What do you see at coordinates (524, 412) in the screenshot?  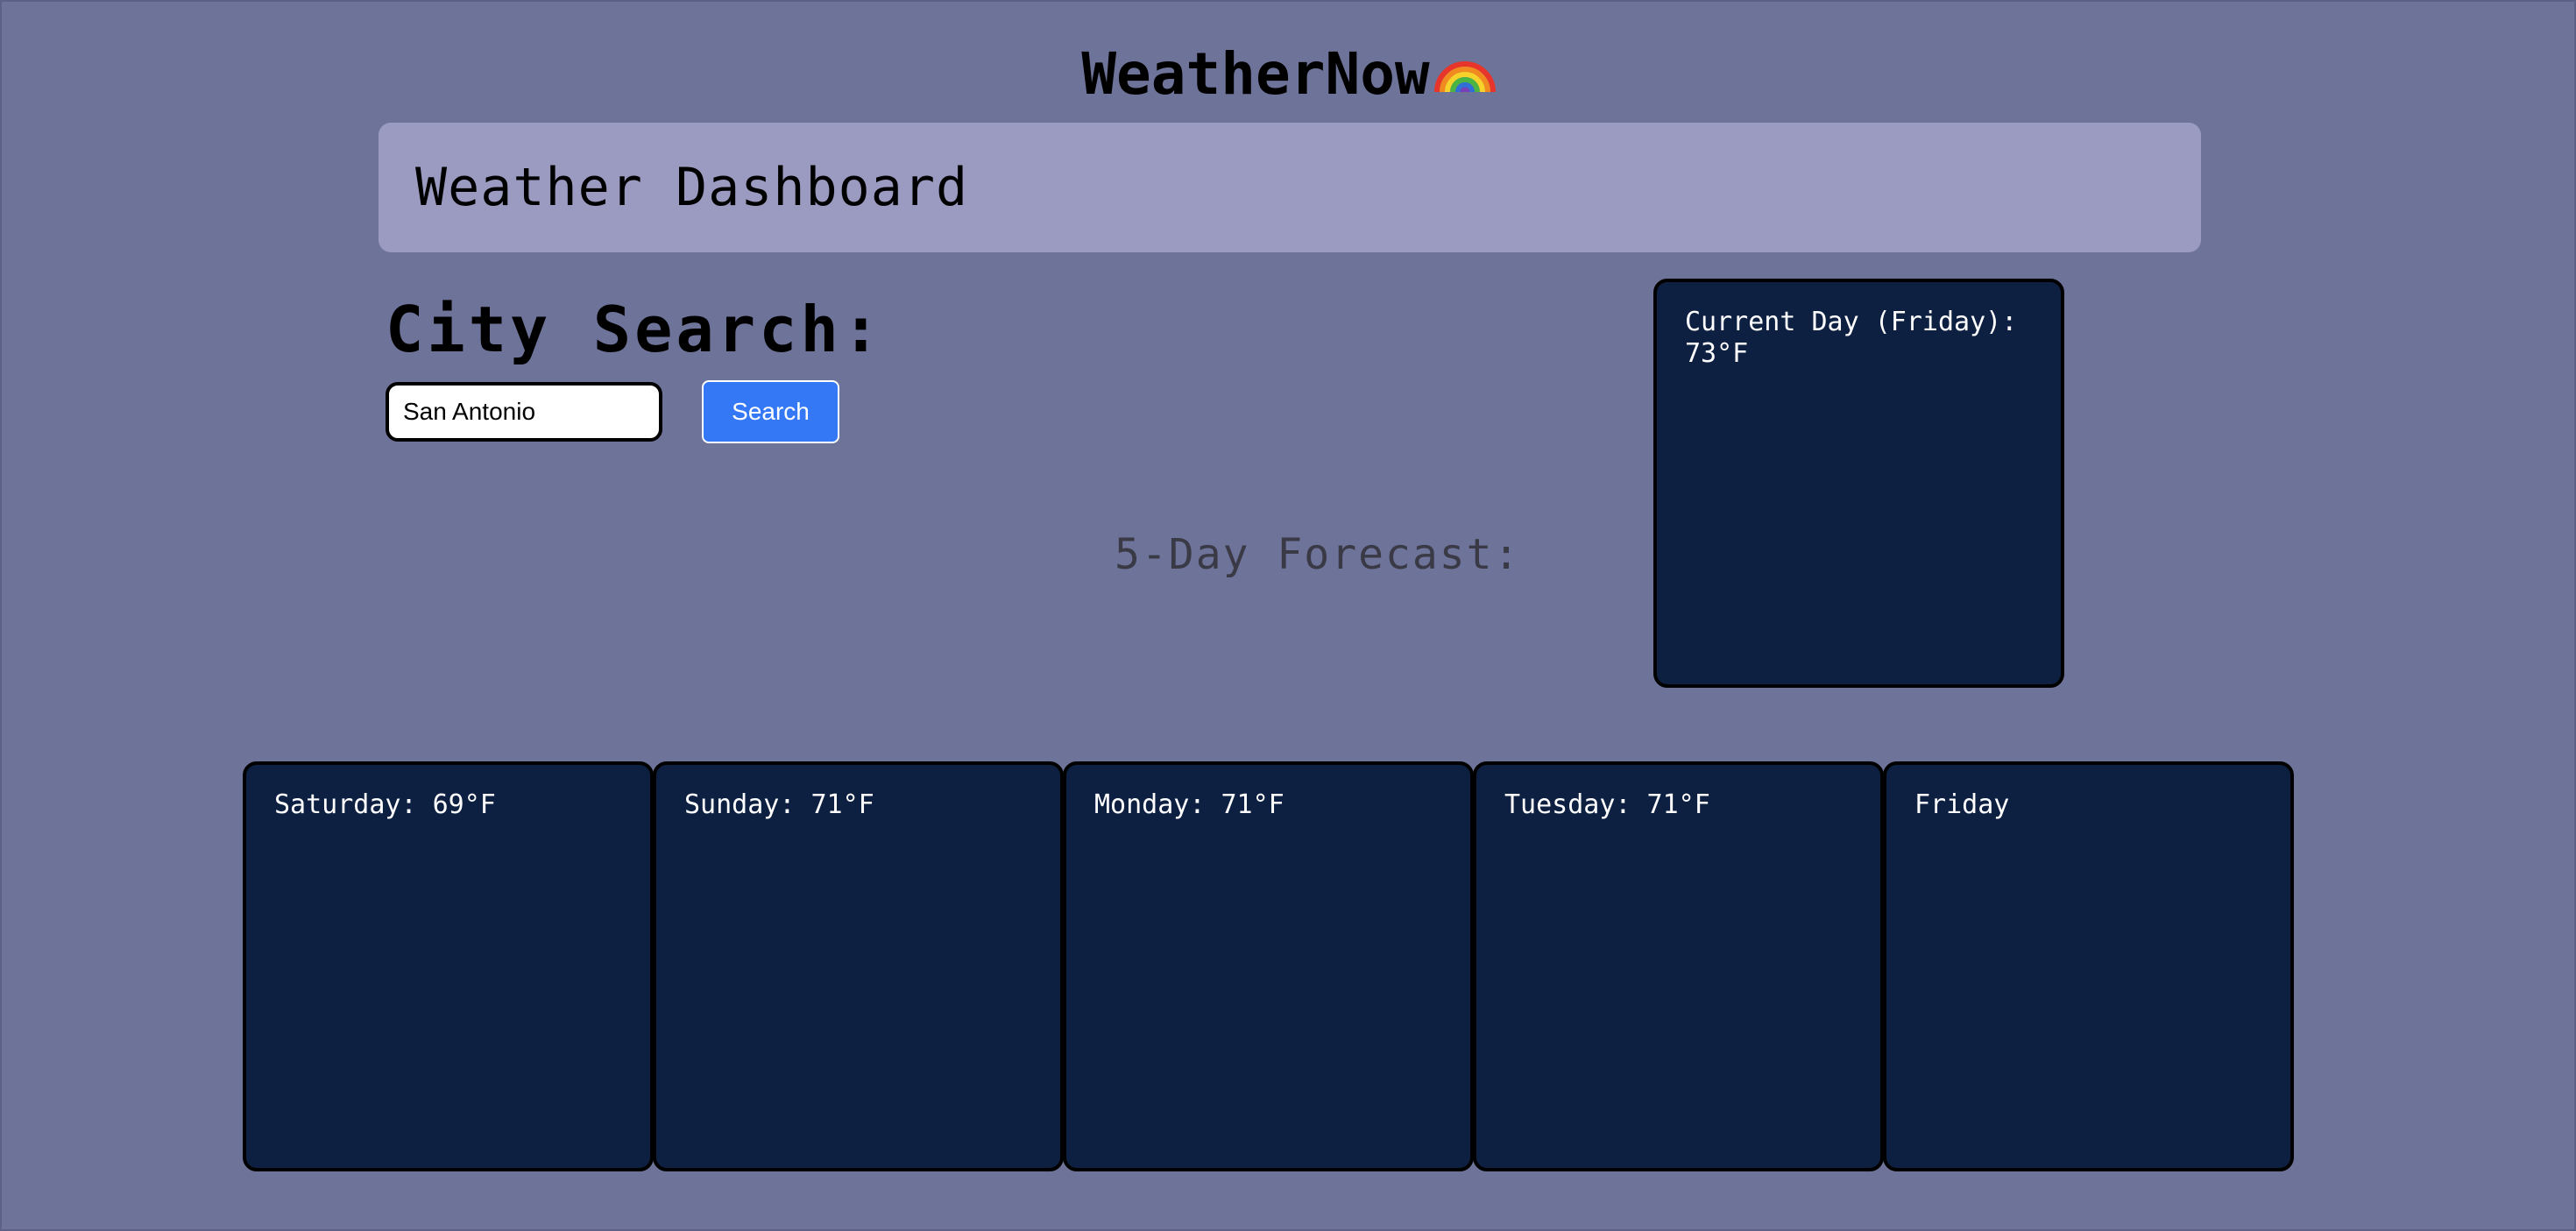 I see `city-search-input` at bounding box center [524, 412].